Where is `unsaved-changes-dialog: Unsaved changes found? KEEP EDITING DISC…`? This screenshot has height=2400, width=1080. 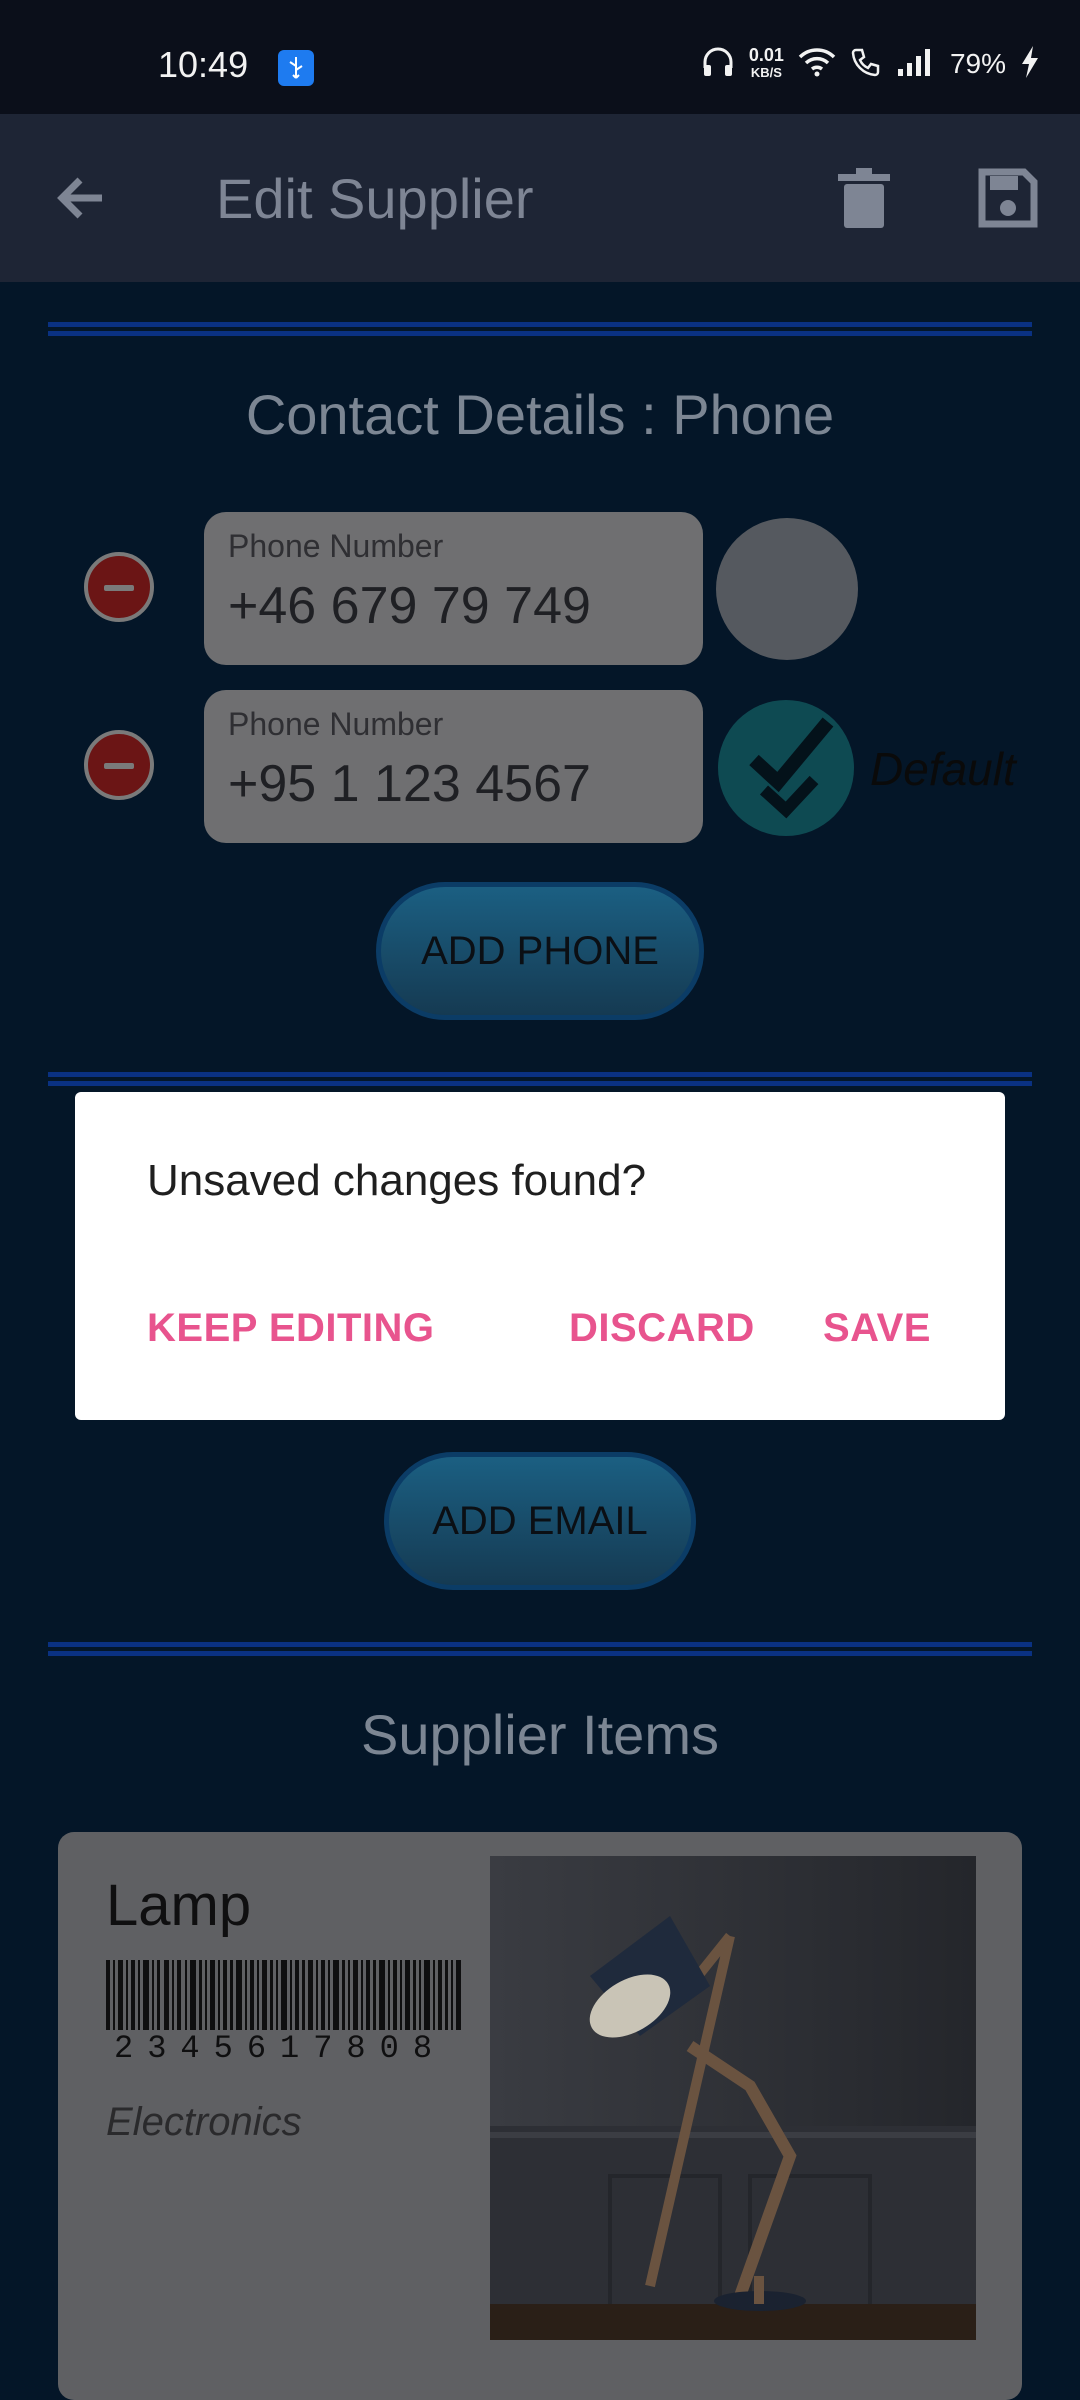
unsaved-changes-dialog: Unsaved changes found? KEEP EDITING DISC… is located at coordinates (540, 1256).